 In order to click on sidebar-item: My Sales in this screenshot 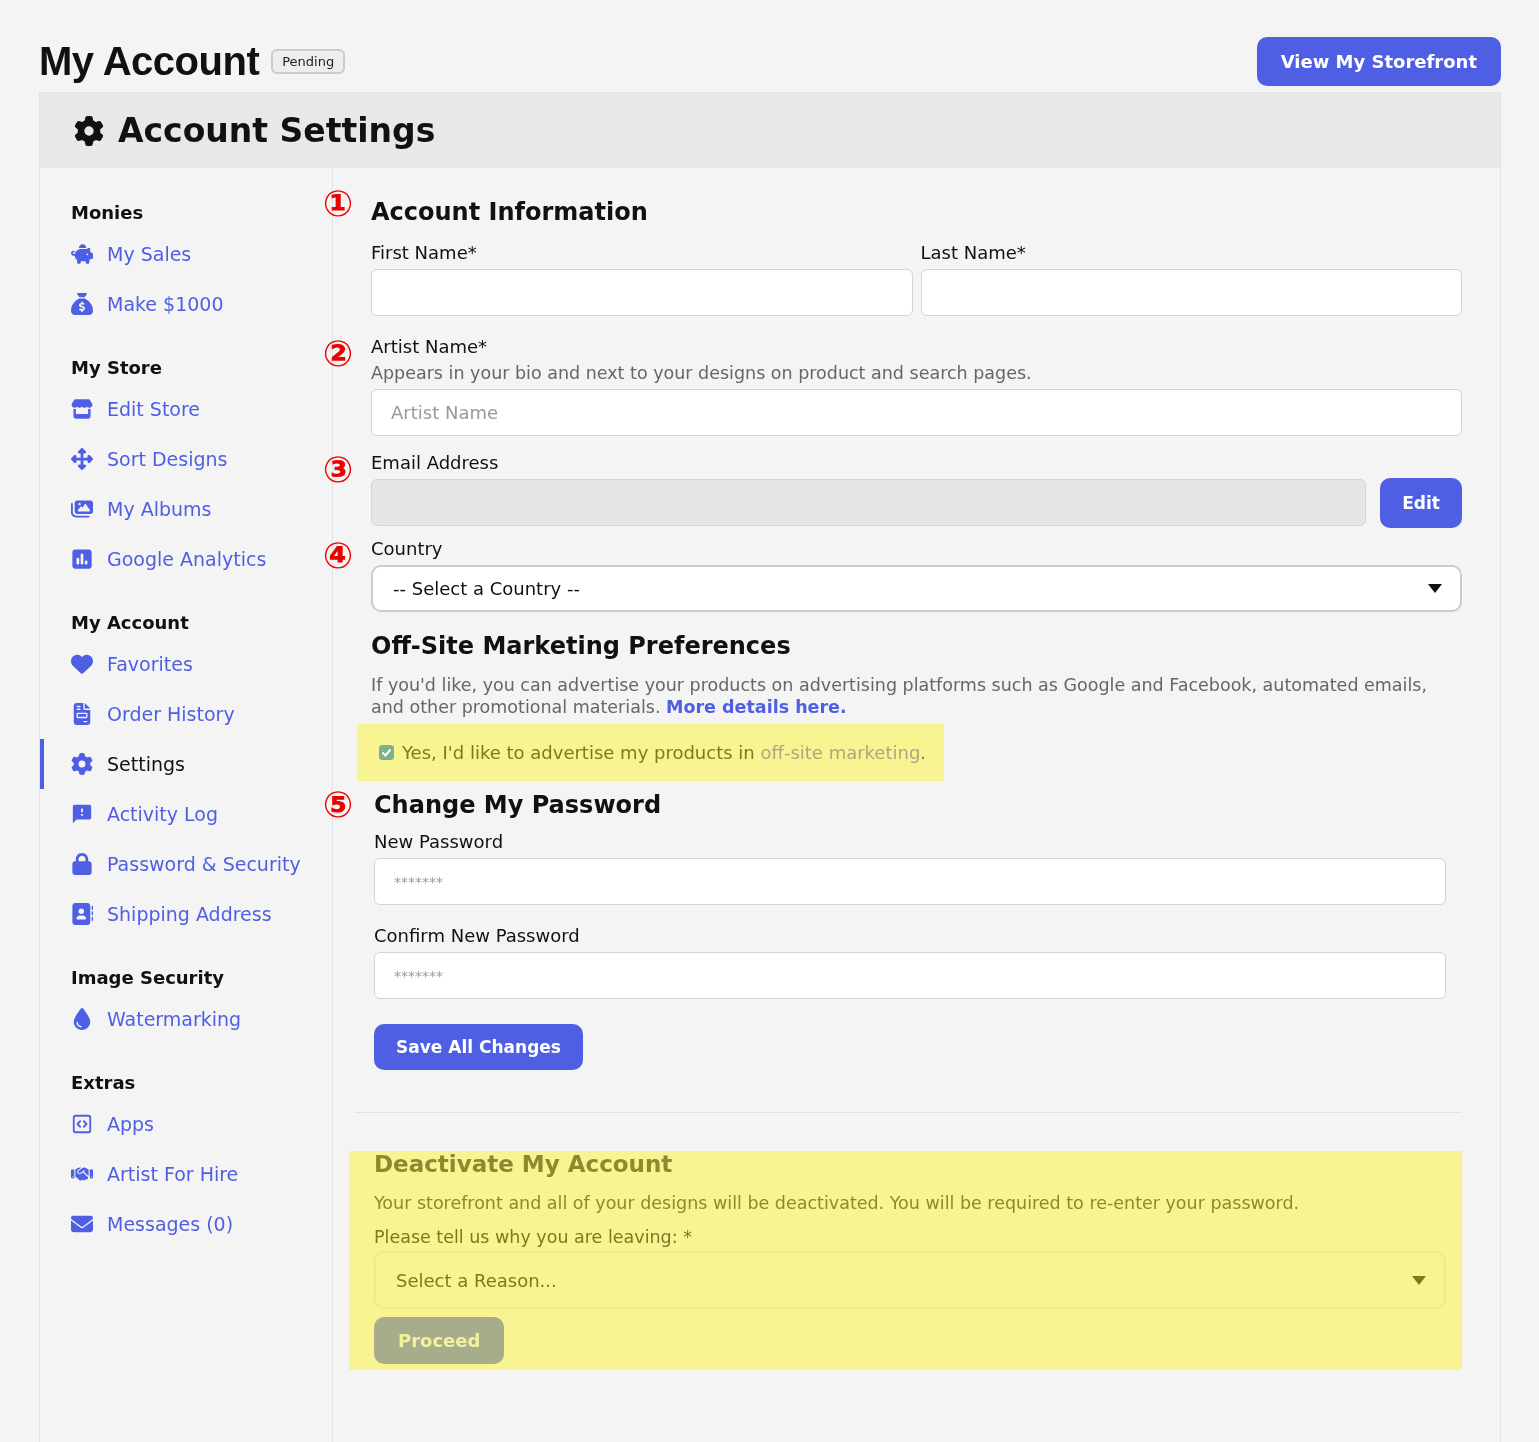, I will do `click(186, 254)`.